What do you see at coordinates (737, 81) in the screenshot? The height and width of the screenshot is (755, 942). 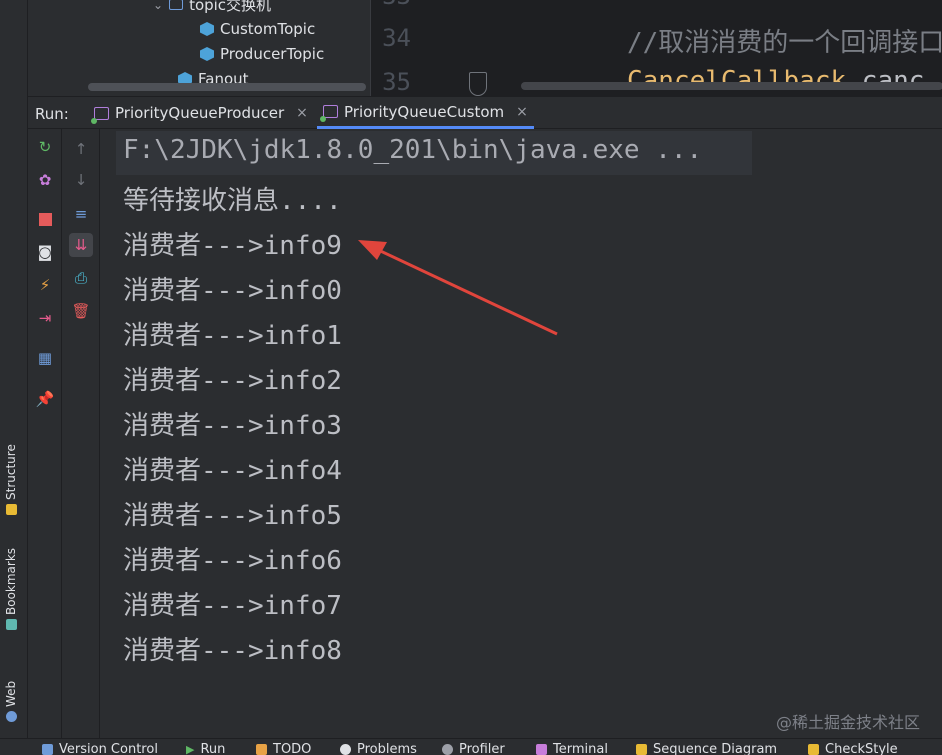 I see `code-type-token: CancelCallback` at bounding box center [737, 81].